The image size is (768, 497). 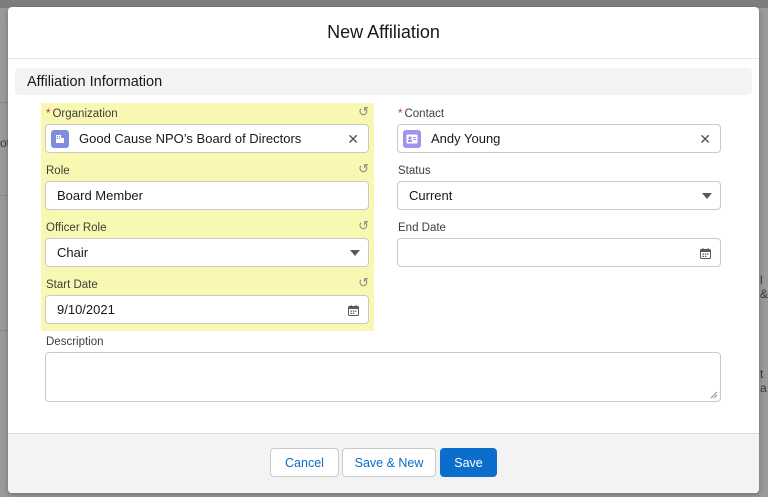 I want to click on role-input: Board Member, so click(x=207, y=195).